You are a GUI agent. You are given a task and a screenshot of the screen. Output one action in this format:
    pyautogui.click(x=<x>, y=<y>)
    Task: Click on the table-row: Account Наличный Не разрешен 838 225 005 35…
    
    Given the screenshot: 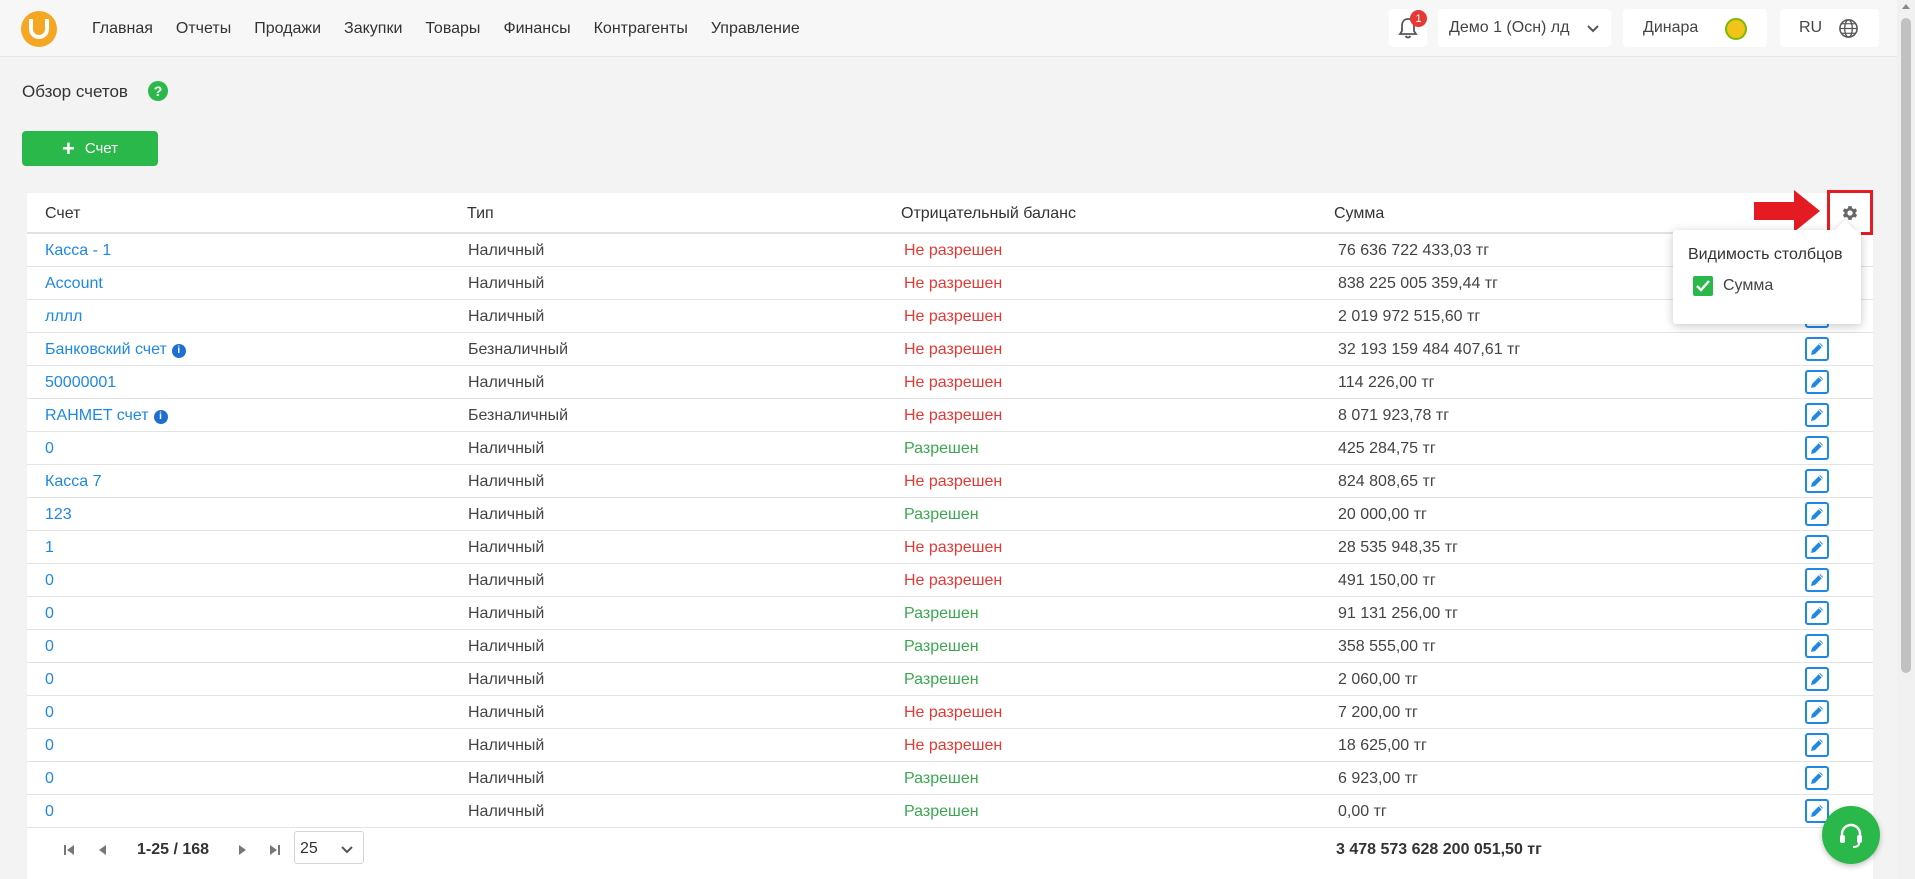 What is the action you would take?
    pyautogui.click(x=950, y=283)
    